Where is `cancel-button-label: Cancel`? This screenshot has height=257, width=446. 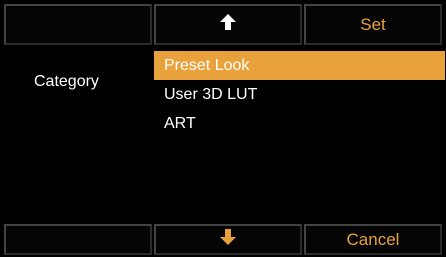 cancel-button-label: Cancel is located at coordinates (373, 239).